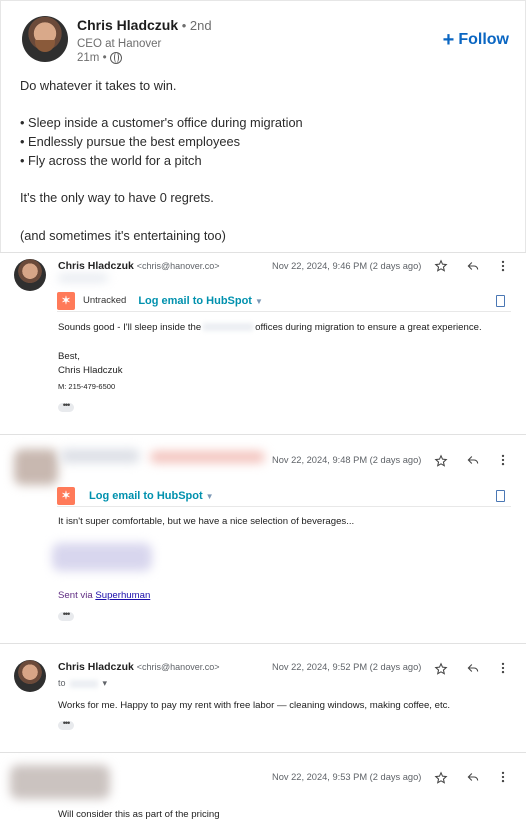 The height and width of the screenshot is (826, 526). I want to click on body-part-1: Sounds good - I'll sleep inside the, so click(130, 327).